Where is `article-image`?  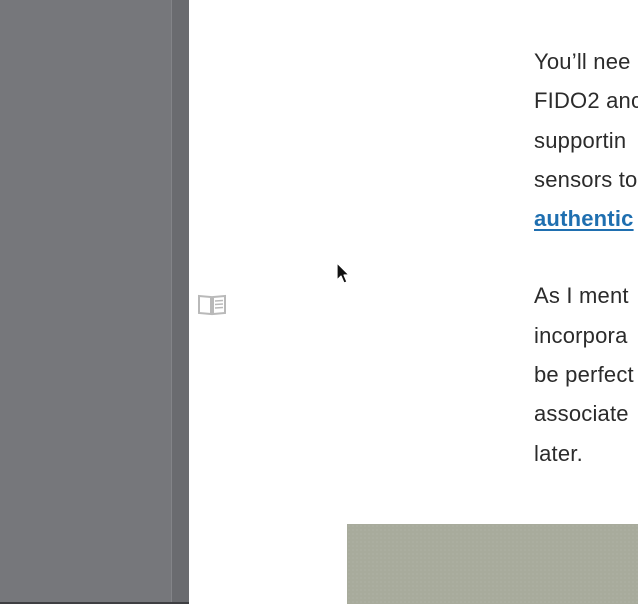
article-image is located at coordinates (492, 564).